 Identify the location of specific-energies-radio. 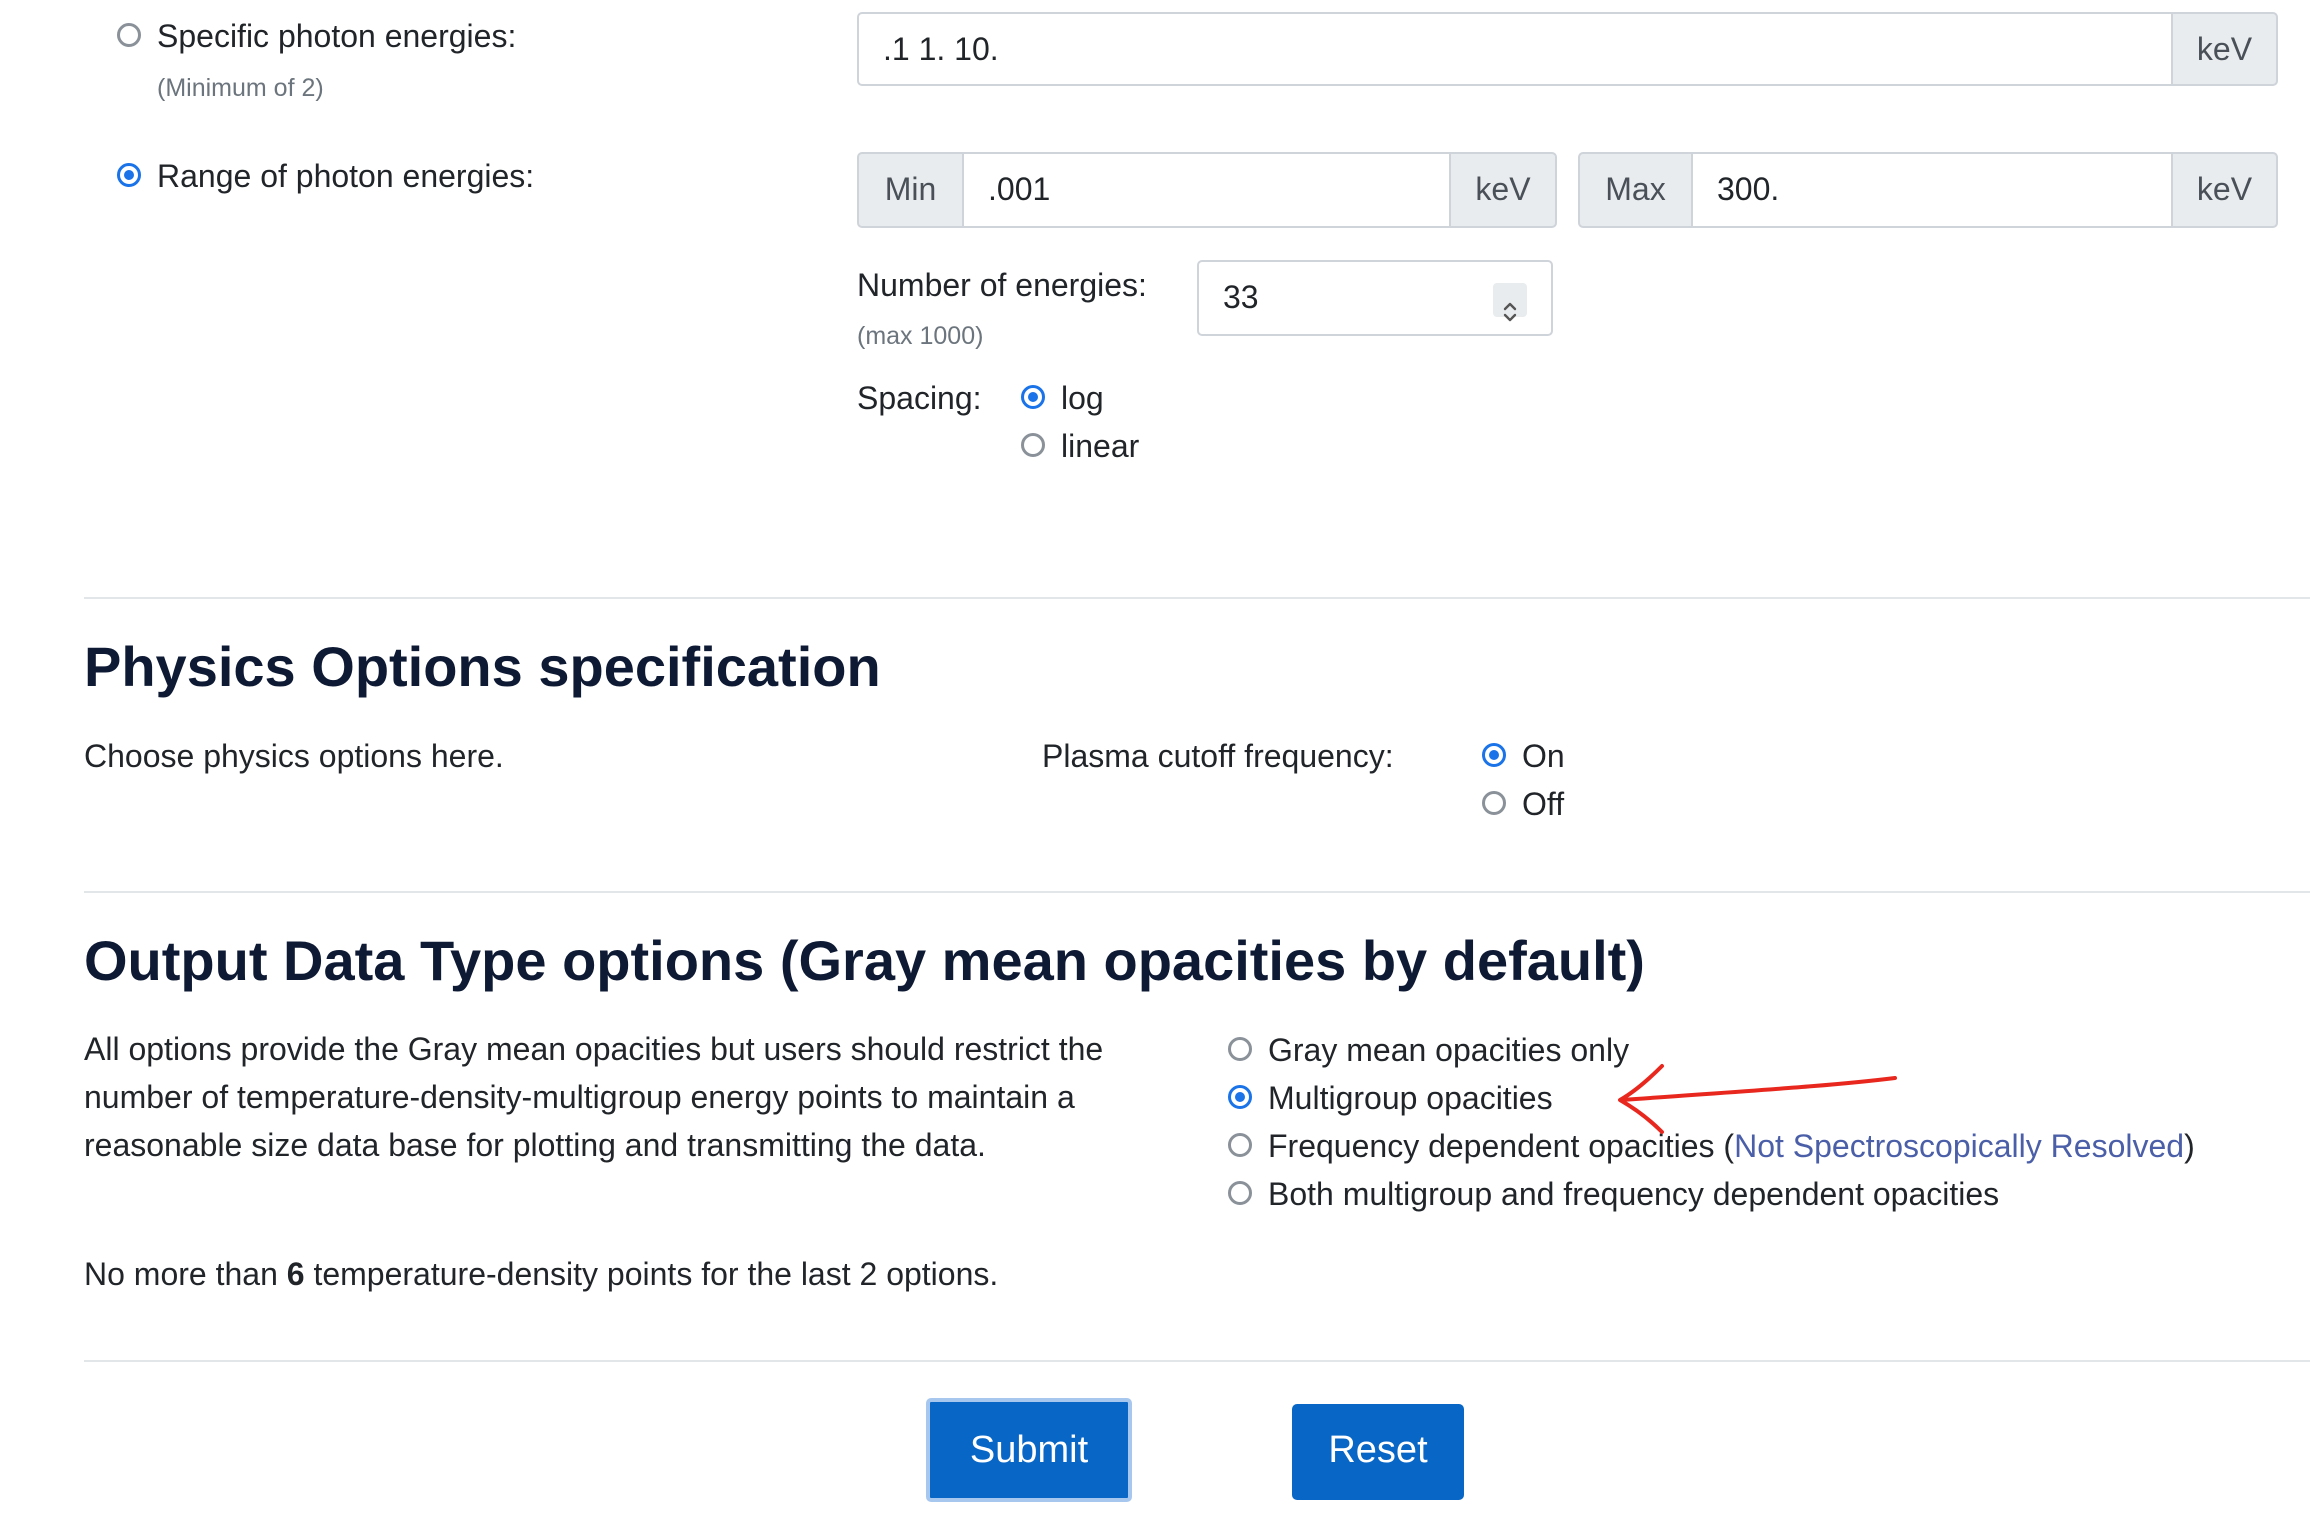
(129, 35).